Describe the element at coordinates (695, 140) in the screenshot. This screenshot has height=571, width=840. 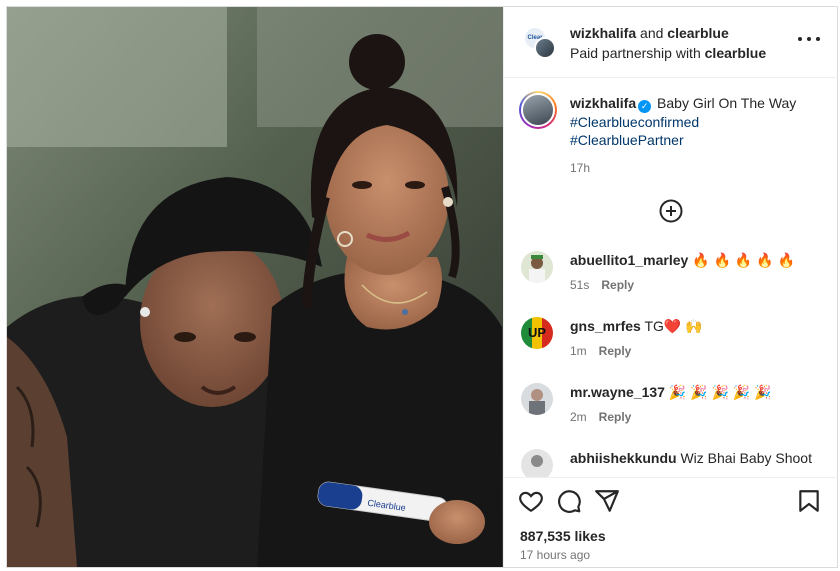
I see `hashtag-link: #ClearbluePartner` at that location.